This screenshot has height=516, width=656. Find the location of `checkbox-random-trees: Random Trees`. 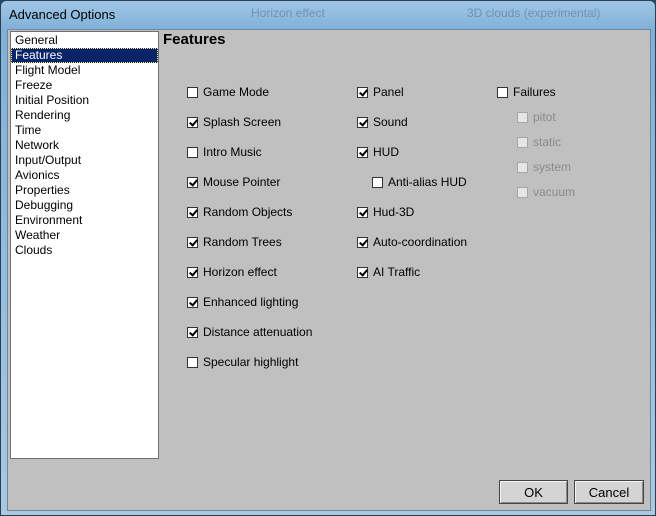

checkbox-random-trees: Random Trees is located at coordinates (234, 242).